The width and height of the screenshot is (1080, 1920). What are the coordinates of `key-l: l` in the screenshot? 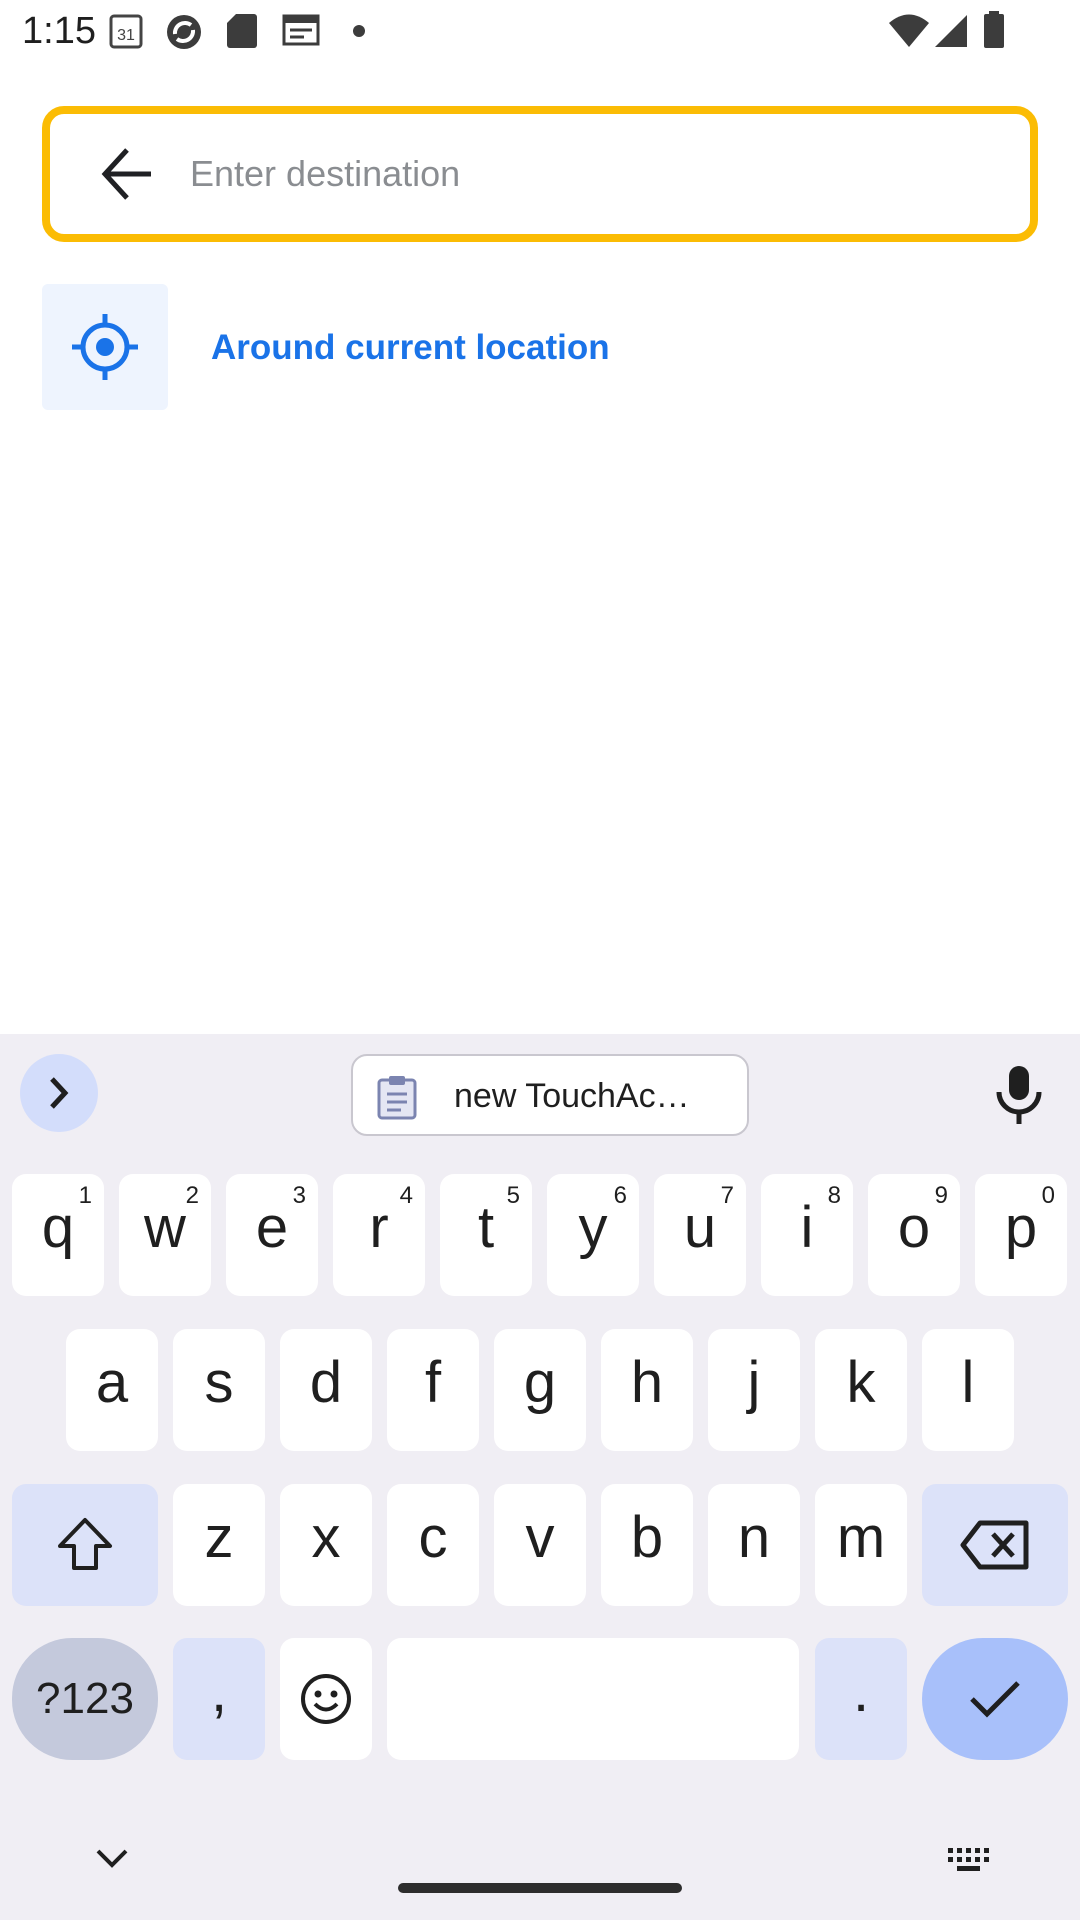 It's located at (968, 1390).